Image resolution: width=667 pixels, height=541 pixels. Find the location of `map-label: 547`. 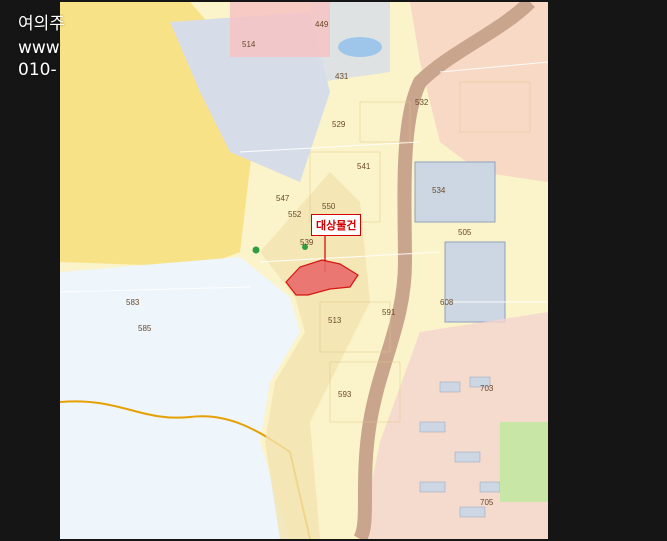

map-label: 547 is located at coordinates (283, 198).